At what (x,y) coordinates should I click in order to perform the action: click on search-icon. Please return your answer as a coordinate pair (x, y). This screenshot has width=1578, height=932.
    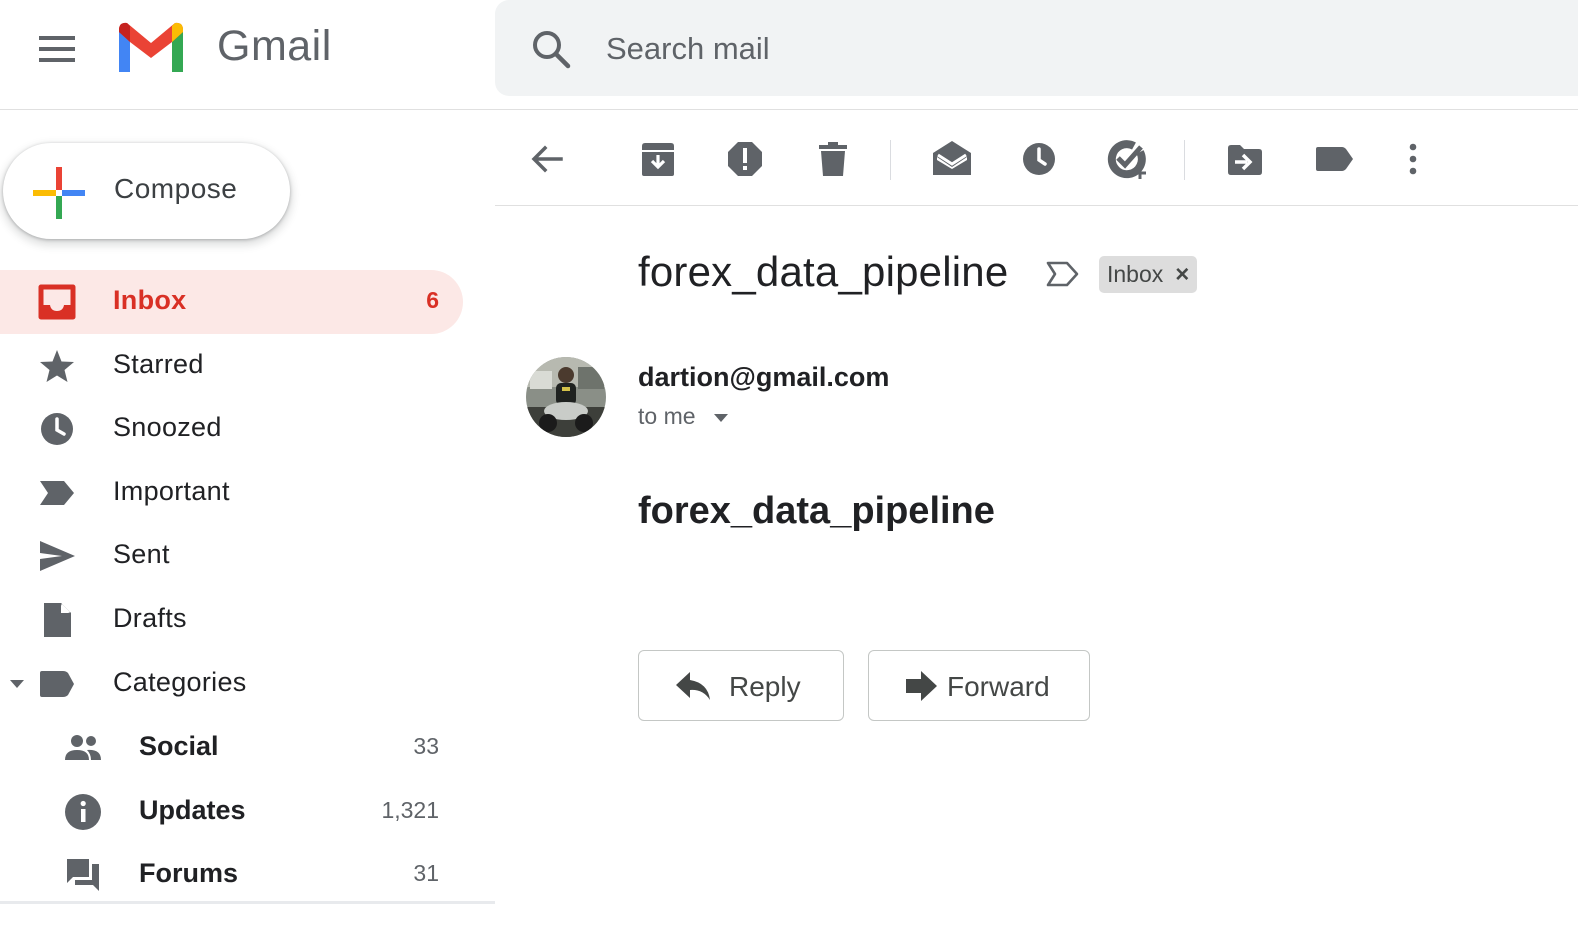
    Looking at the image, I should click on (551, 49).